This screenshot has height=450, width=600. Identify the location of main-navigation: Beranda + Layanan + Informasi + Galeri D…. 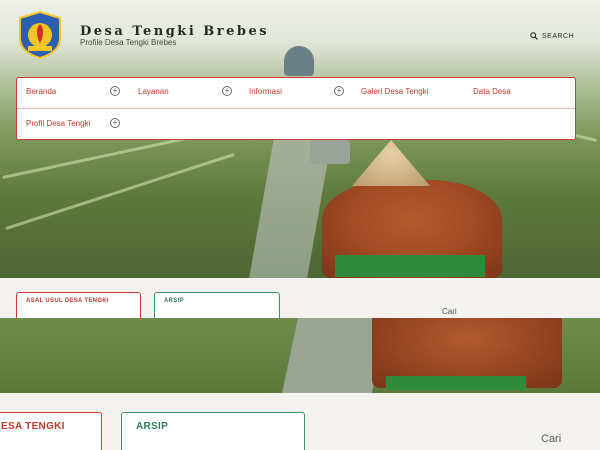
(296, 108).